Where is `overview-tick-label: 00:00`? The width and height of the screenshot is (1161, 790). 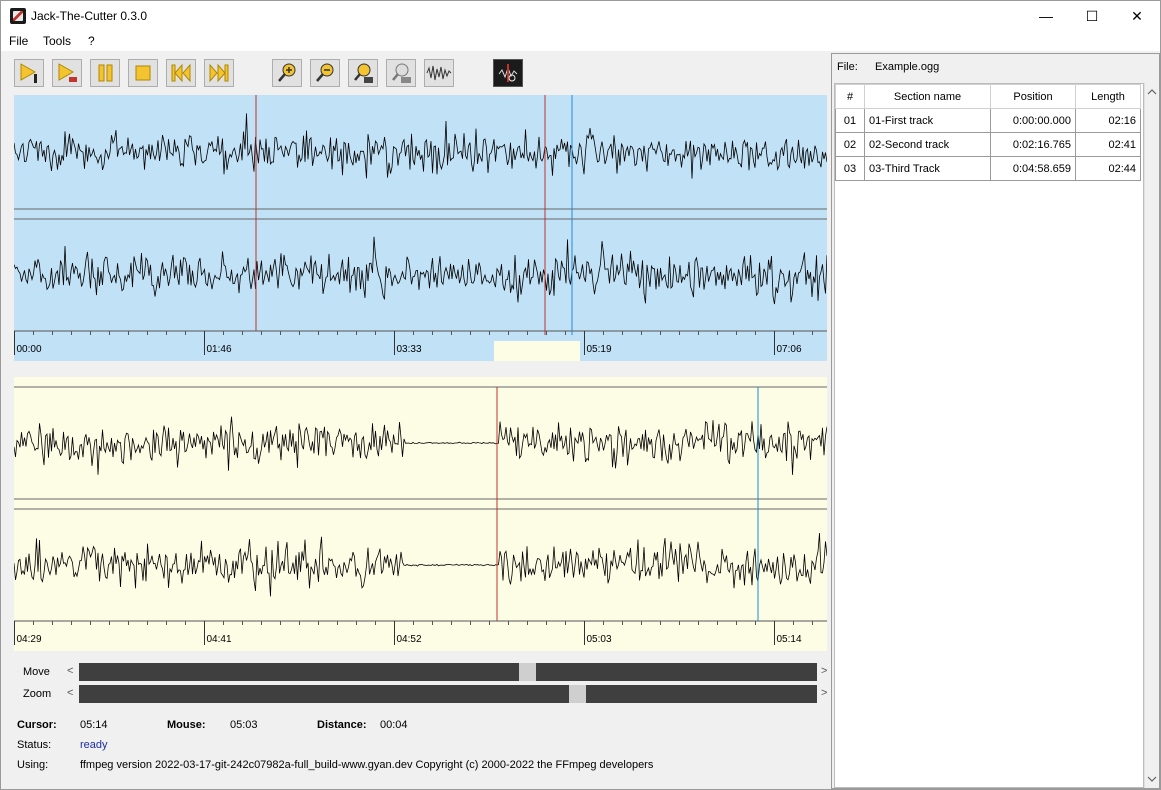
overview-tick-label: 00:00 is located at coordinates (29, 349).